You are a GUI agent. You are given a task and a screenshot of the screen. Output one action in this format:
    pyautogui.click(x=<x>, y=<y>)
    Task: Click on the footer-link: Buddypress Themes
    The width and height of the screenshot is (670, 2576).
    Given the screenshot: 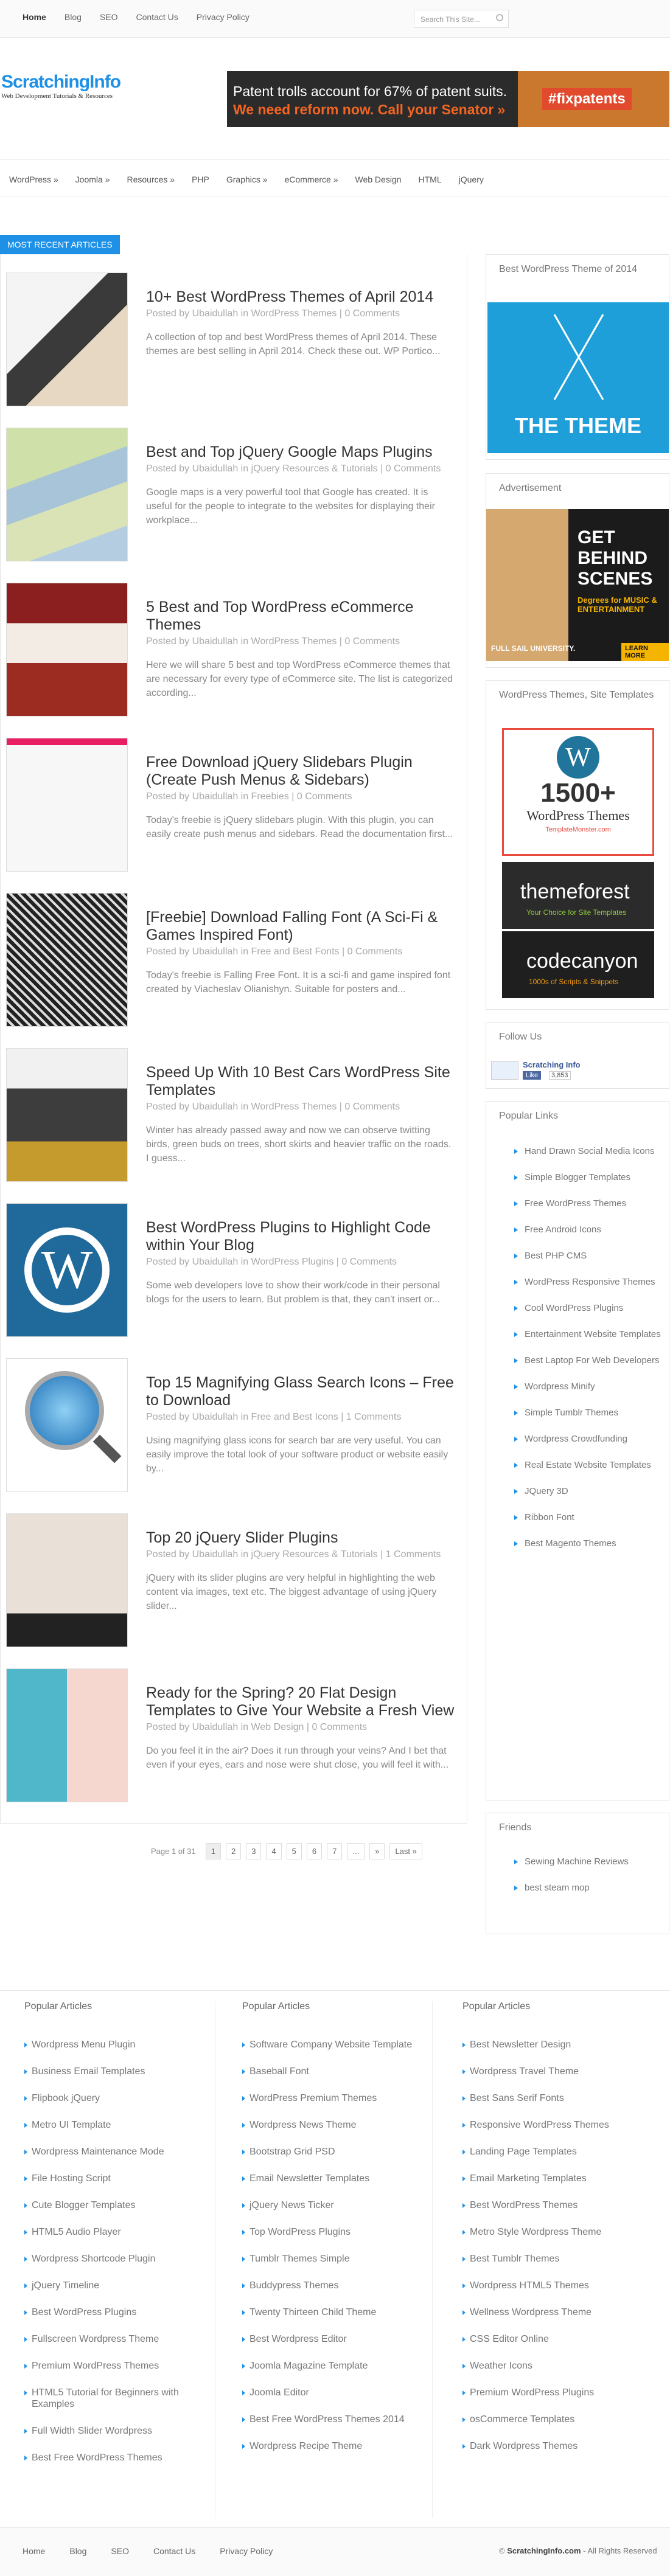 What is the action you would take?
    pyautogui.click(x=318, y=2285)
    